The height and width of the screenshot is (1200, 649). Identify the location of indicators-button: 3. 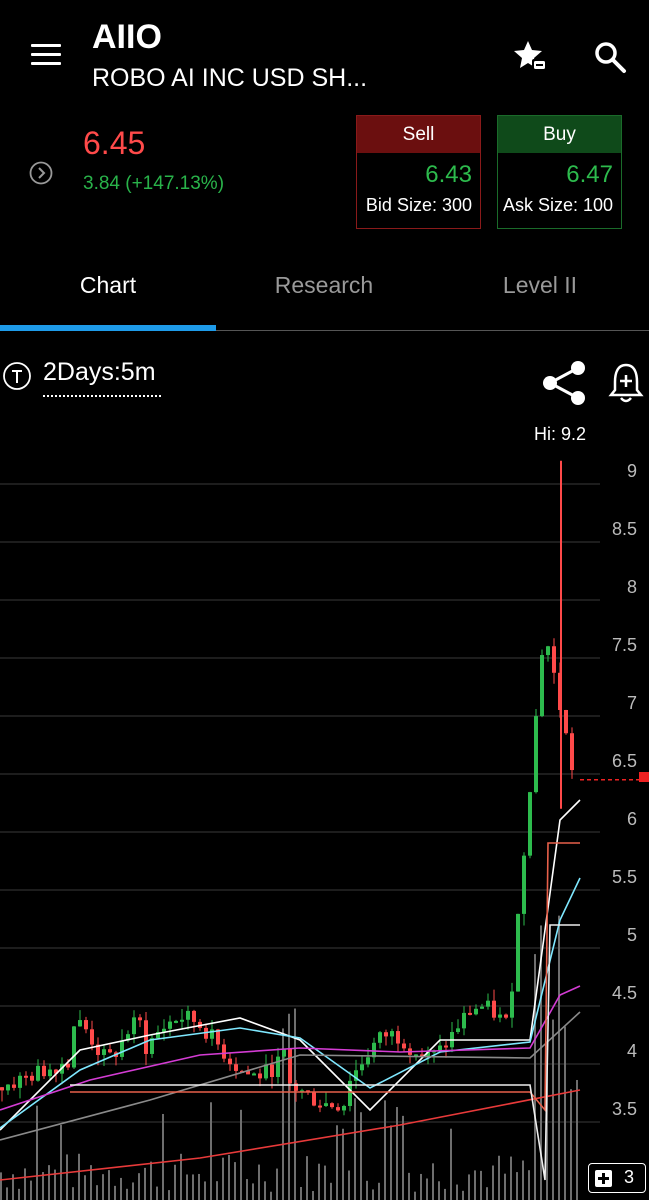
(617, 1178).